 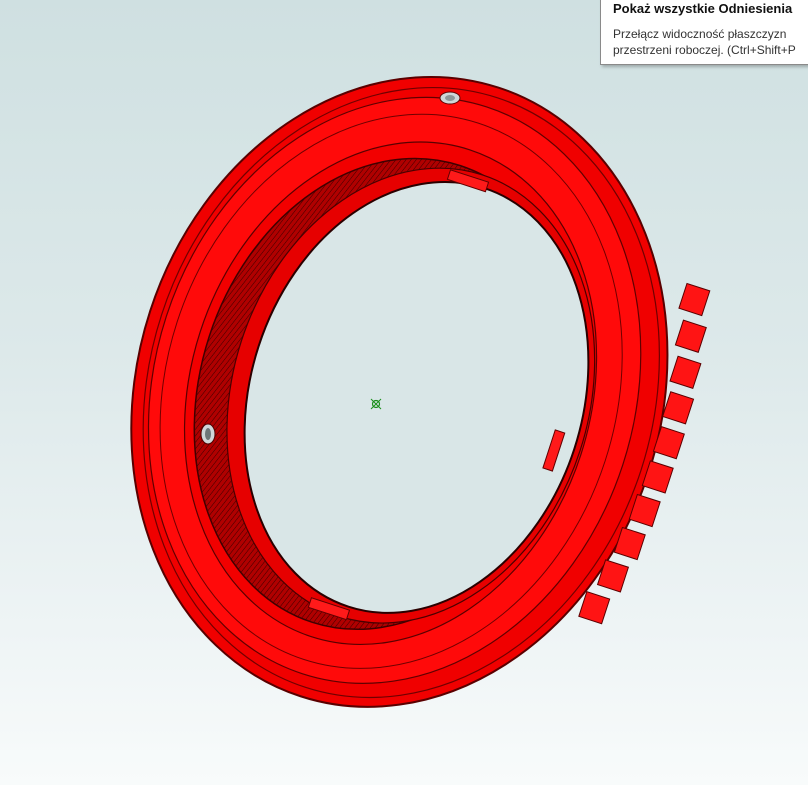 I want to click on tooltip-line-1: Przełącz widoczność płaszczyzn, so click(x=700, y=34).